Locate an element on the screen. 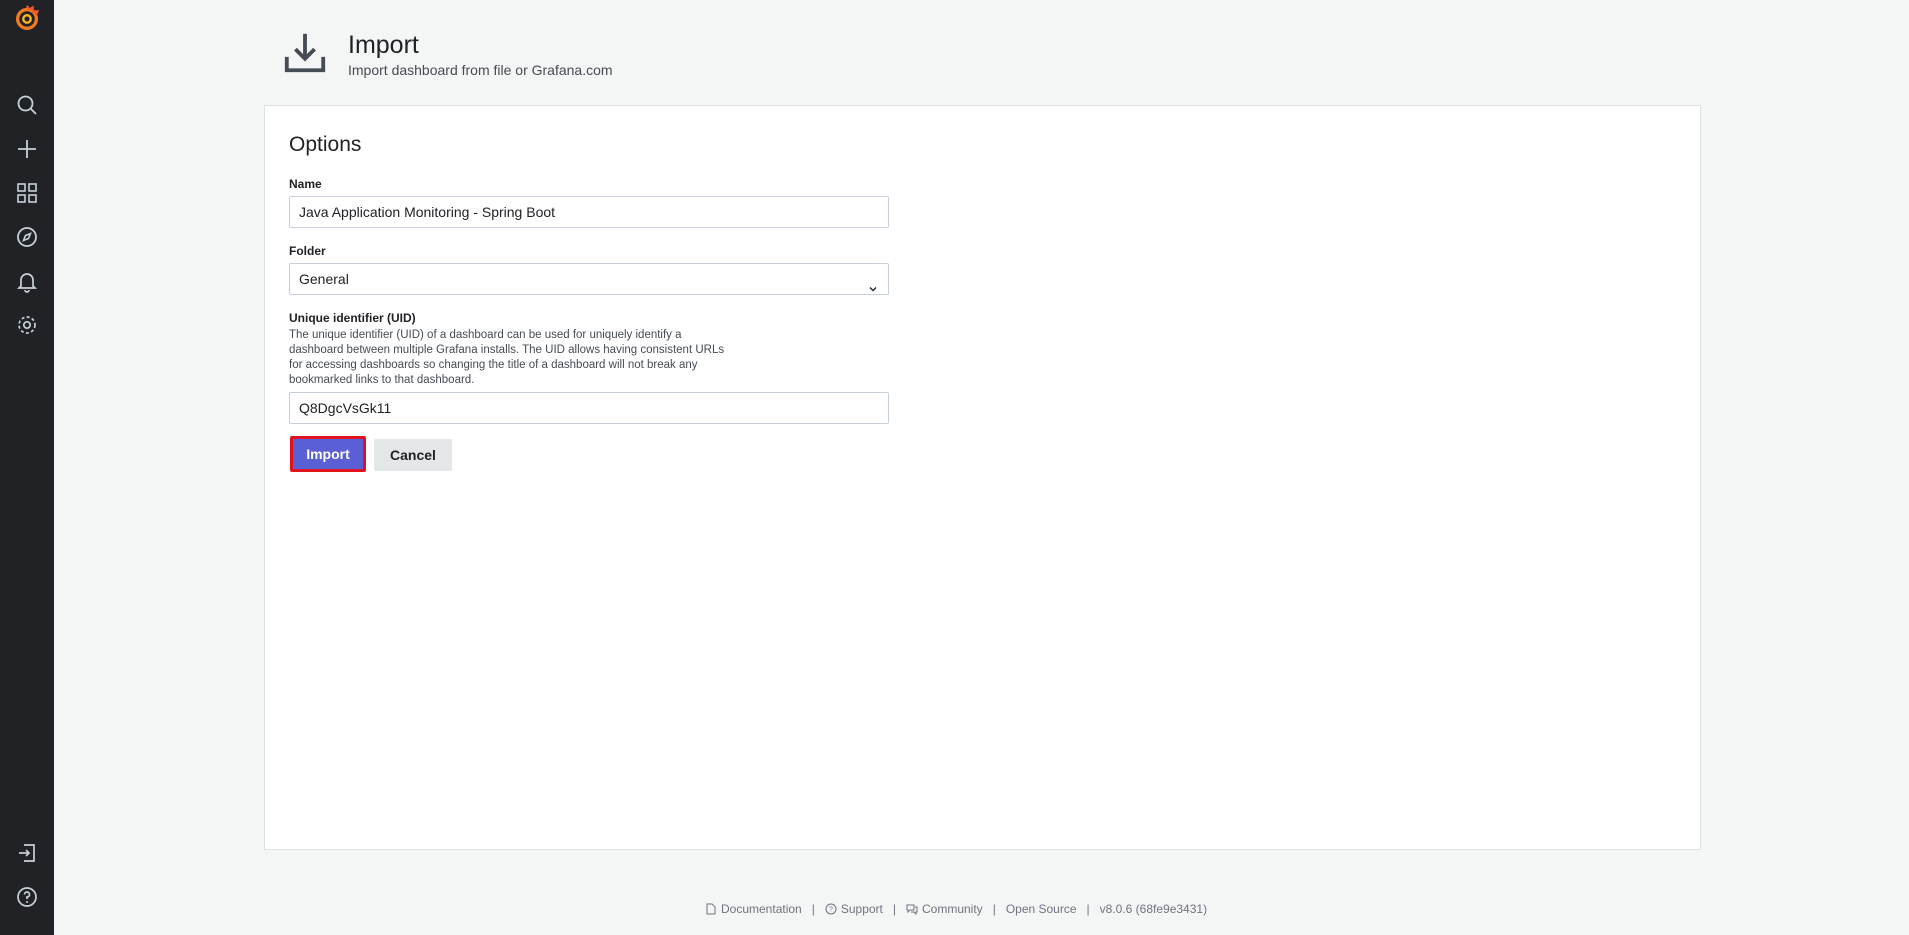 This screenshot has height=935, width=1909. community-link: Community is located at coordinates (944, 909).